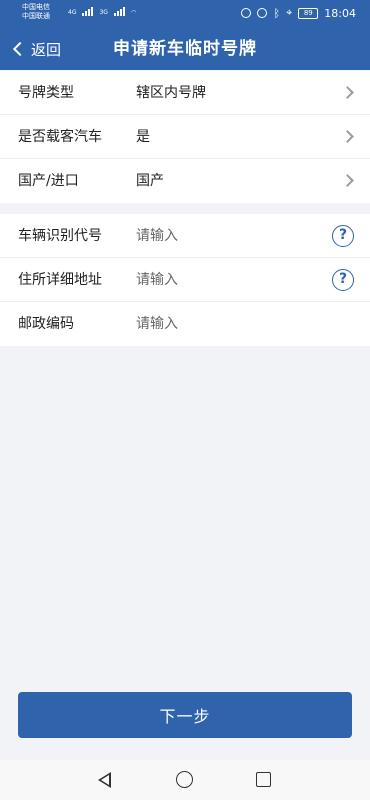  What do you see at coordinates (60, 280) in the screenshot?
I see `address-label: 住所详细地址` at bounding box center [60, 280].